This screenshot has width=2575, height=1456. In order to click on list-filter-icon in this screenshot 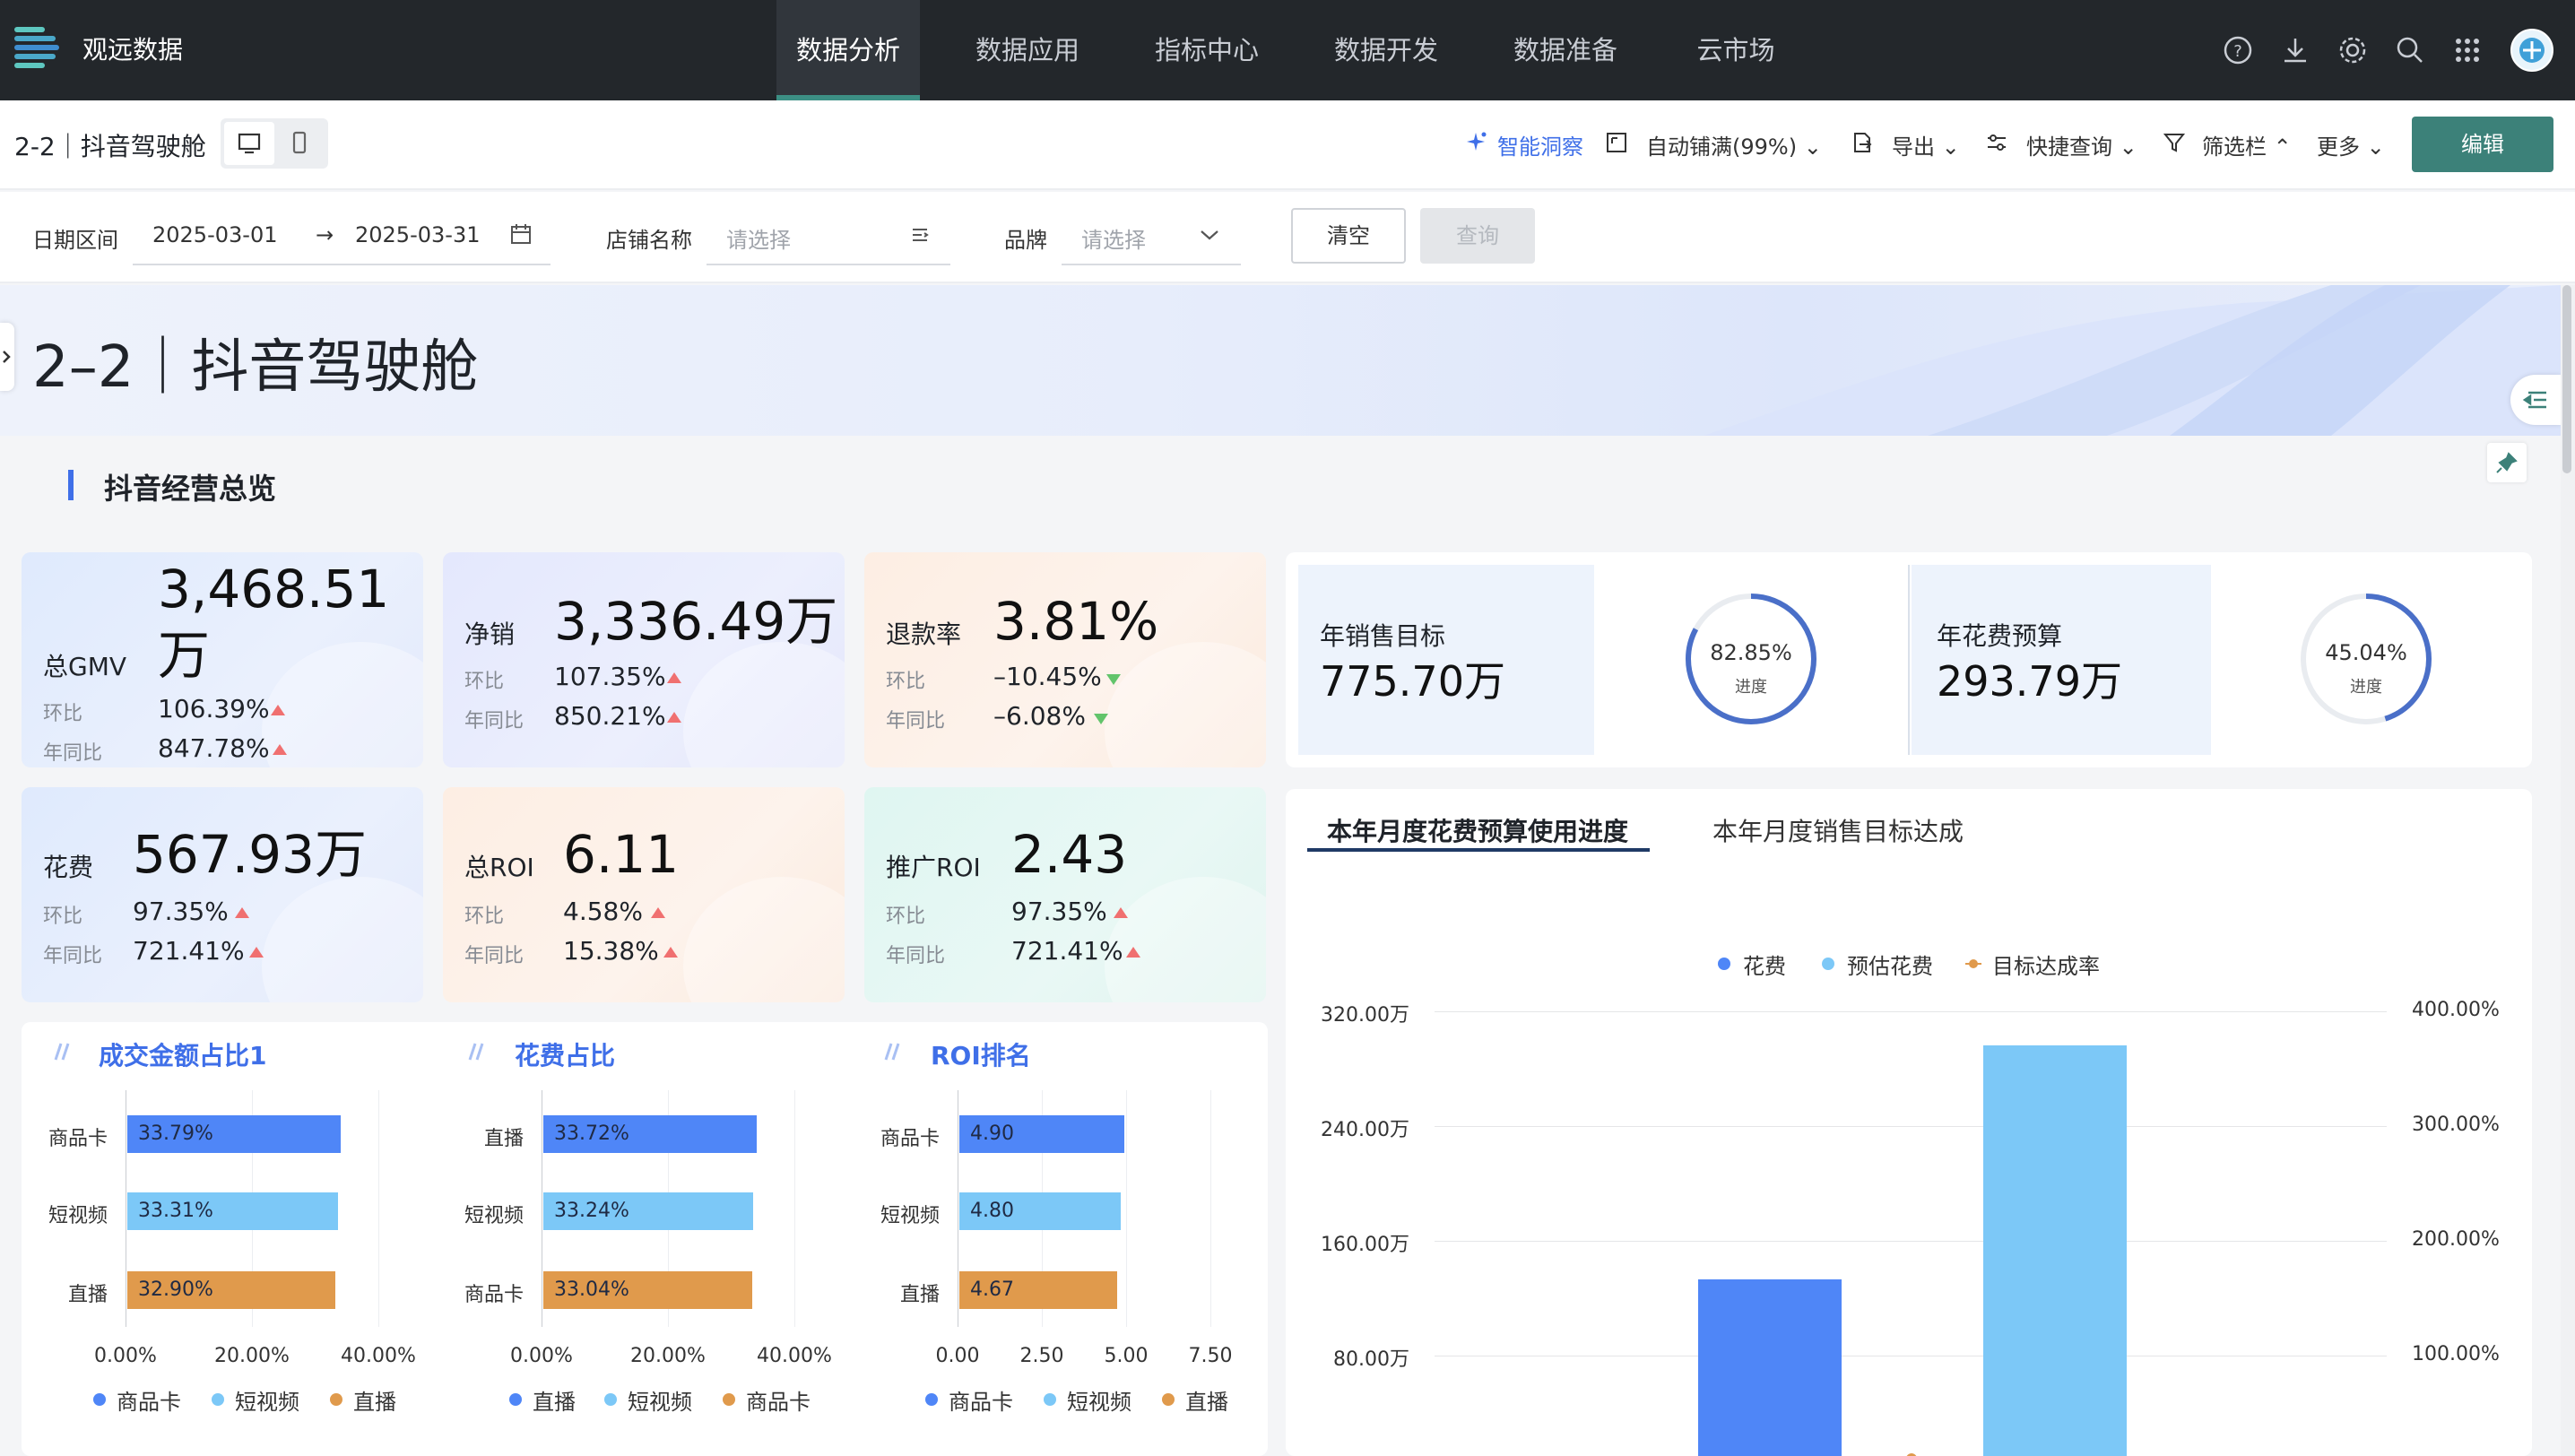, I will do `click(920, 235)`.